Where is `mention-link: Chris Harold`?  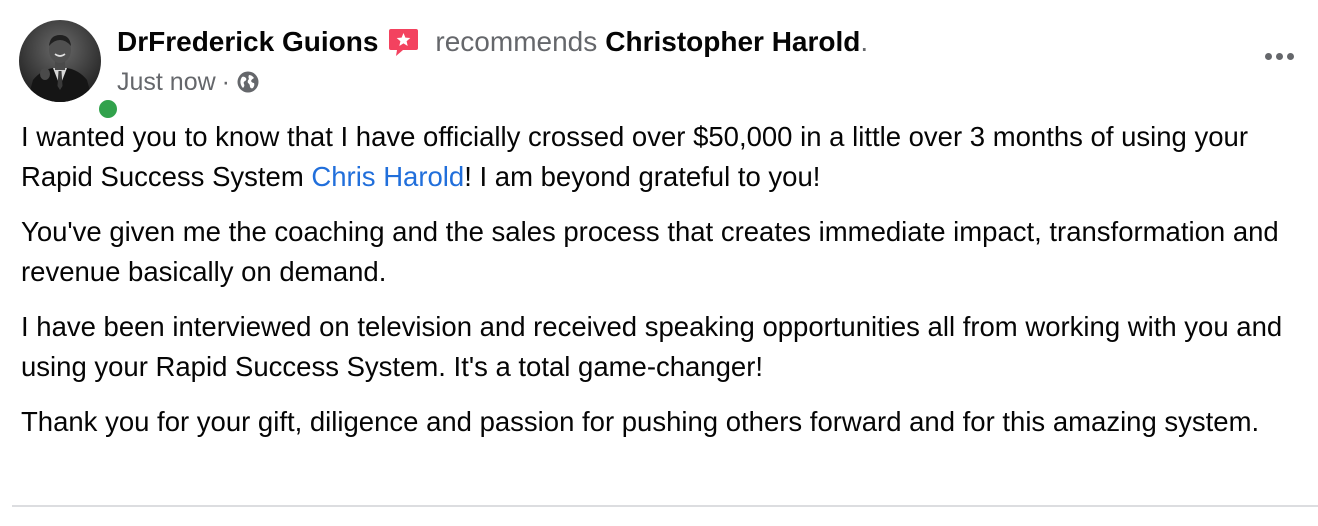 mention-link: Chris Harold is located at coordinates (387, 176).